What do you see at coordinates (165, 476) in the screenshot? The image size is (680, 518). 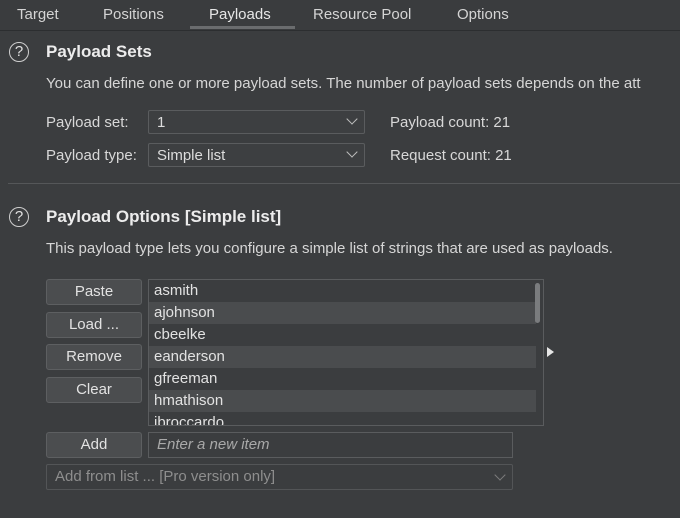 I see `add-from-list-label: Add from list ... [Pro version only]` at bounding box center [165, 476].